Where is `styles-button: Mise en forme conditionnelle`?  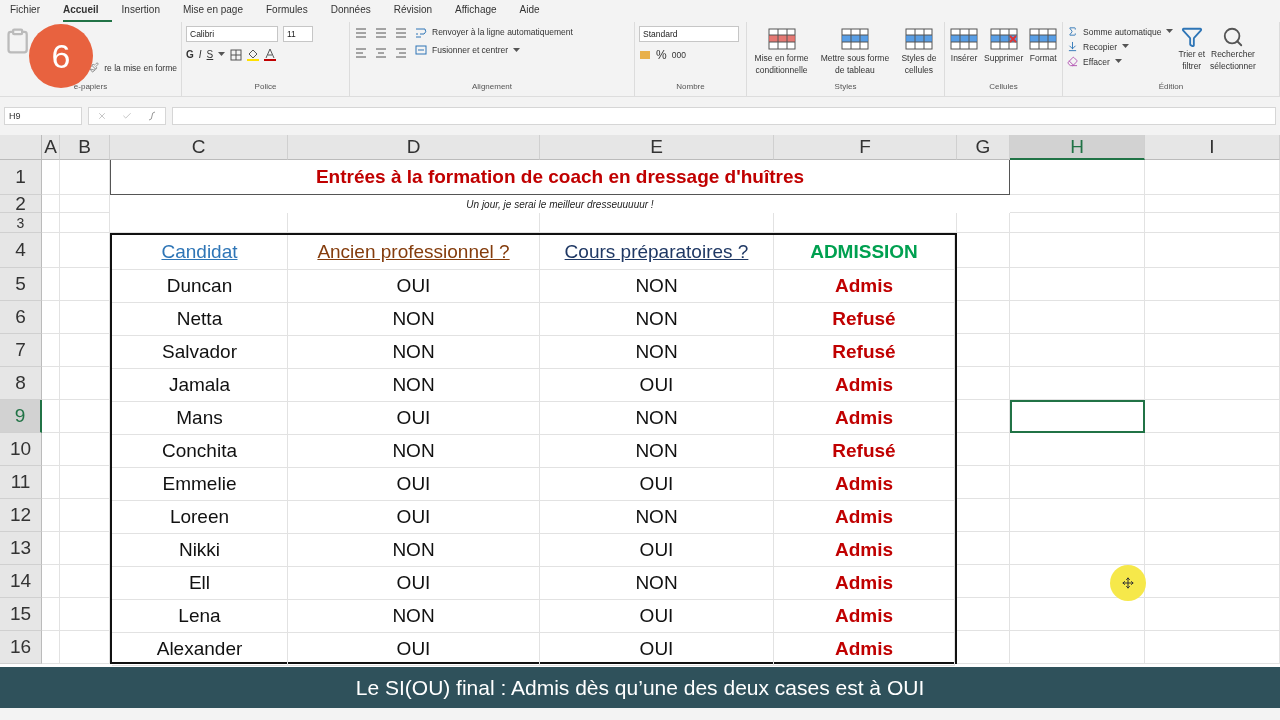
styles-button: Mise en forme conditionnelle is located at coordinates (781, 64).